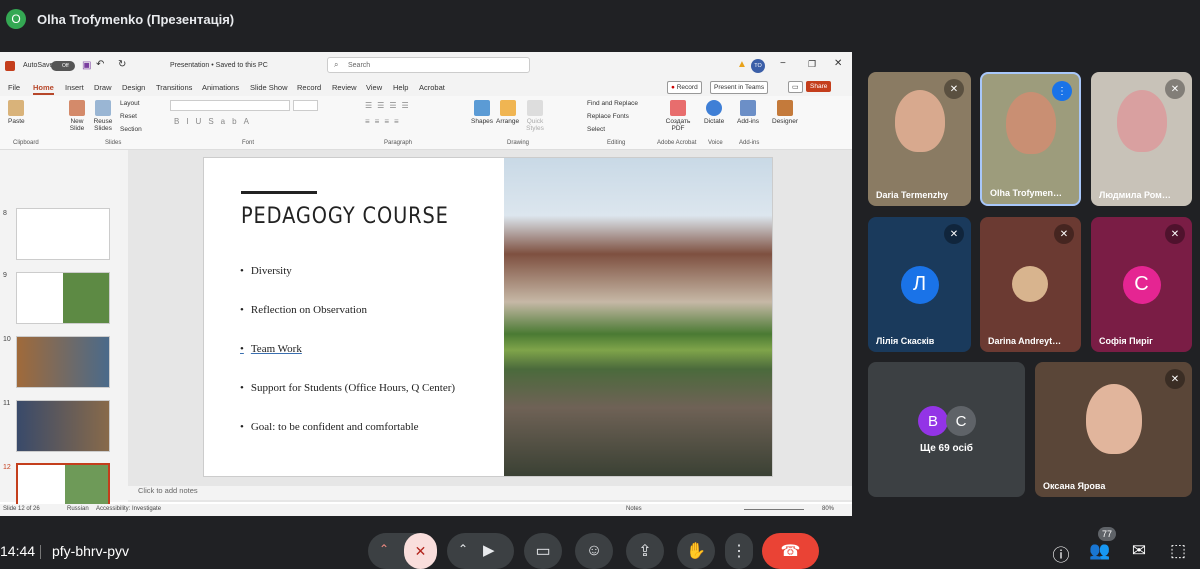 The image size is (1200, 569). Describe the element at coordinates (684, 87) in the screenshot. I see `record-button: ● Record` at that location.